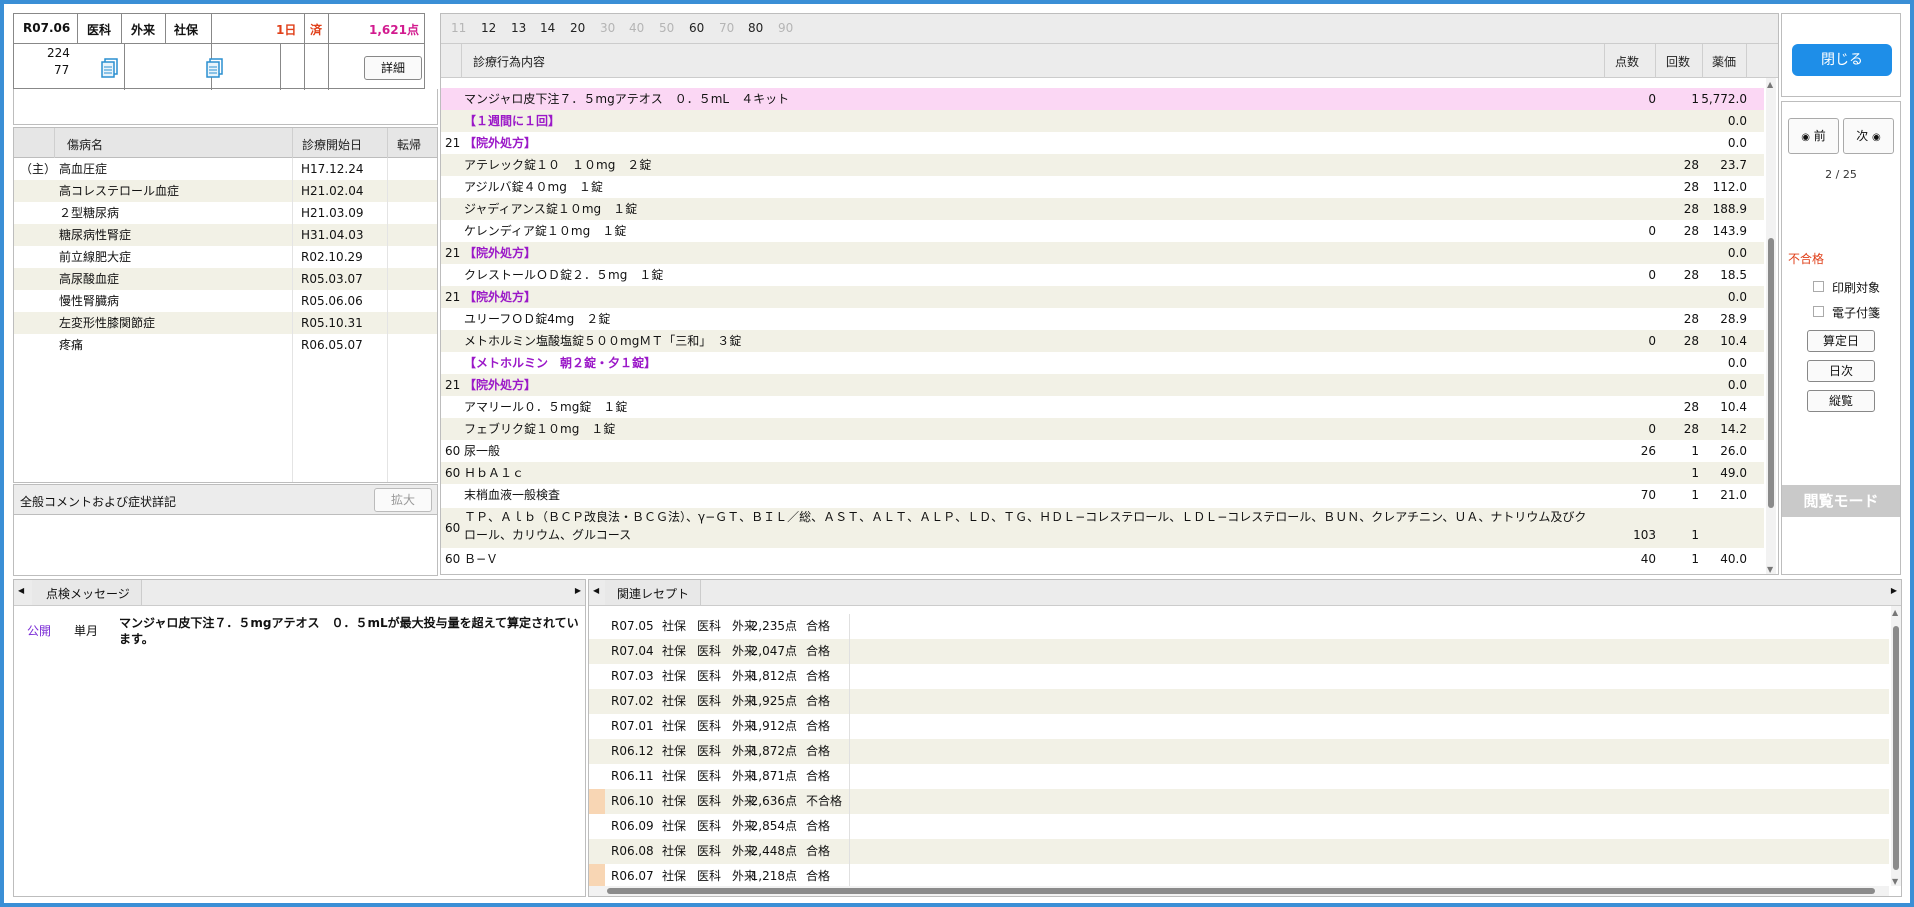 This screenshot has height=907, width=1914. Describe the element at coordinates (1239, 676) in the screenshot. I see `related-row: R07.03 社保 医科 外来 1,812点 合格` at that location.